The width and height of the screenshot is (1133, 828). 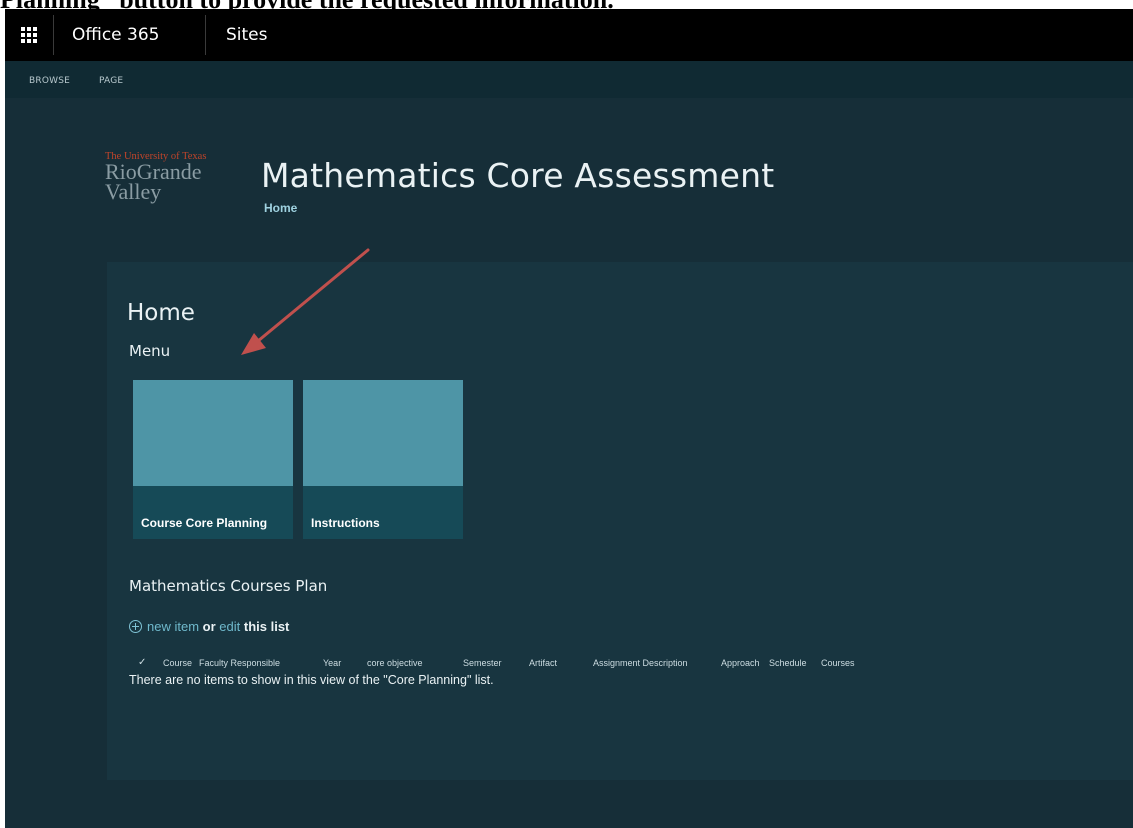 I want to click on tile-label: Instructions, so click(x=345, y=523).